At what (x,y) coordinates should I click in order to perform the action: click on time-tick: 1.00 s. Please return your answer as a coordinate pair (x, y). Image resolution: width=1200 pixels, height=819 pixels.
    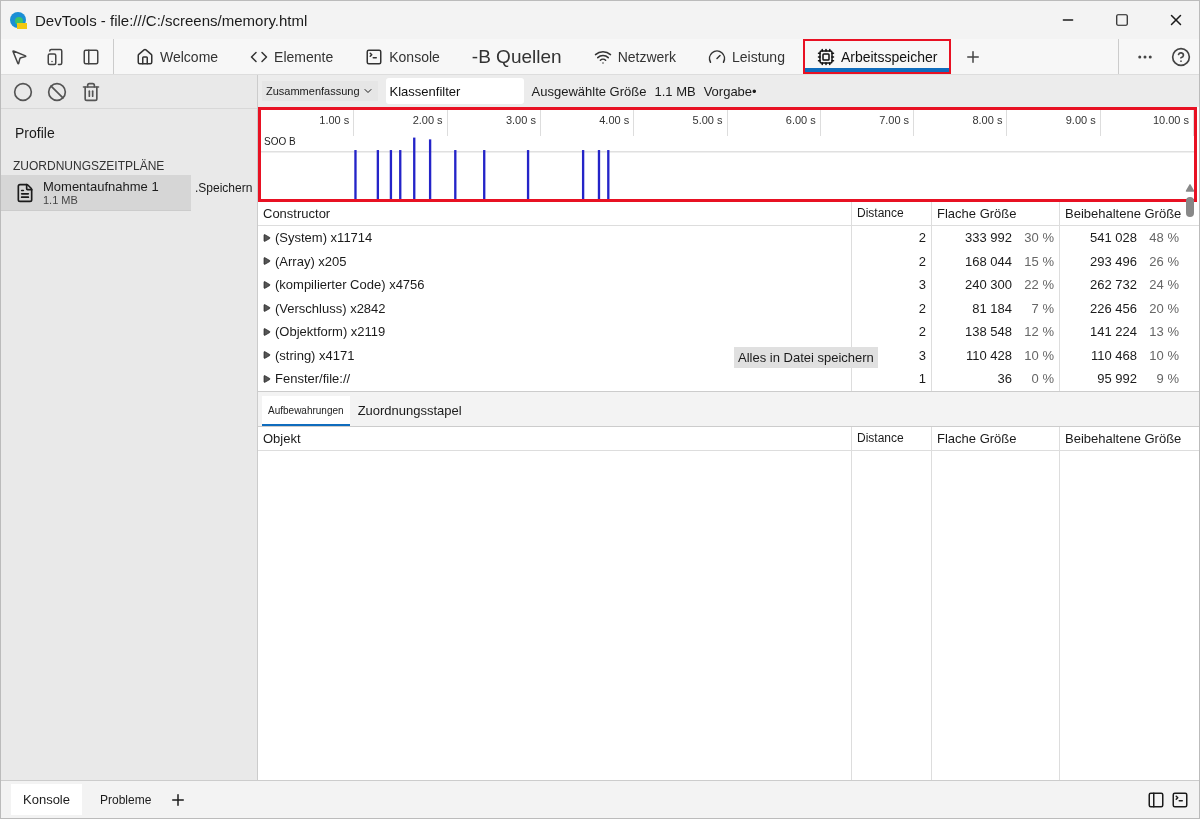
    Looking at the image, I should click on (308, 123).